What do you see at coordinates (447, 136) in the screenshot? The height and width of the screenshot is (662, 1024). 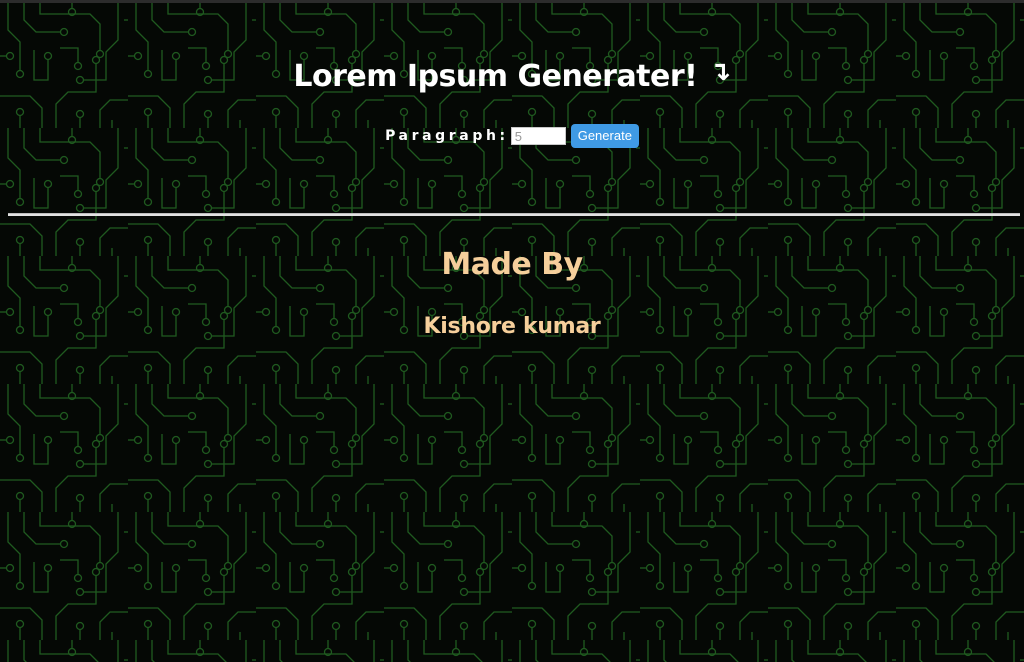 I see `paragraph-label: Paragraph:` at bounding box center [447, 136].